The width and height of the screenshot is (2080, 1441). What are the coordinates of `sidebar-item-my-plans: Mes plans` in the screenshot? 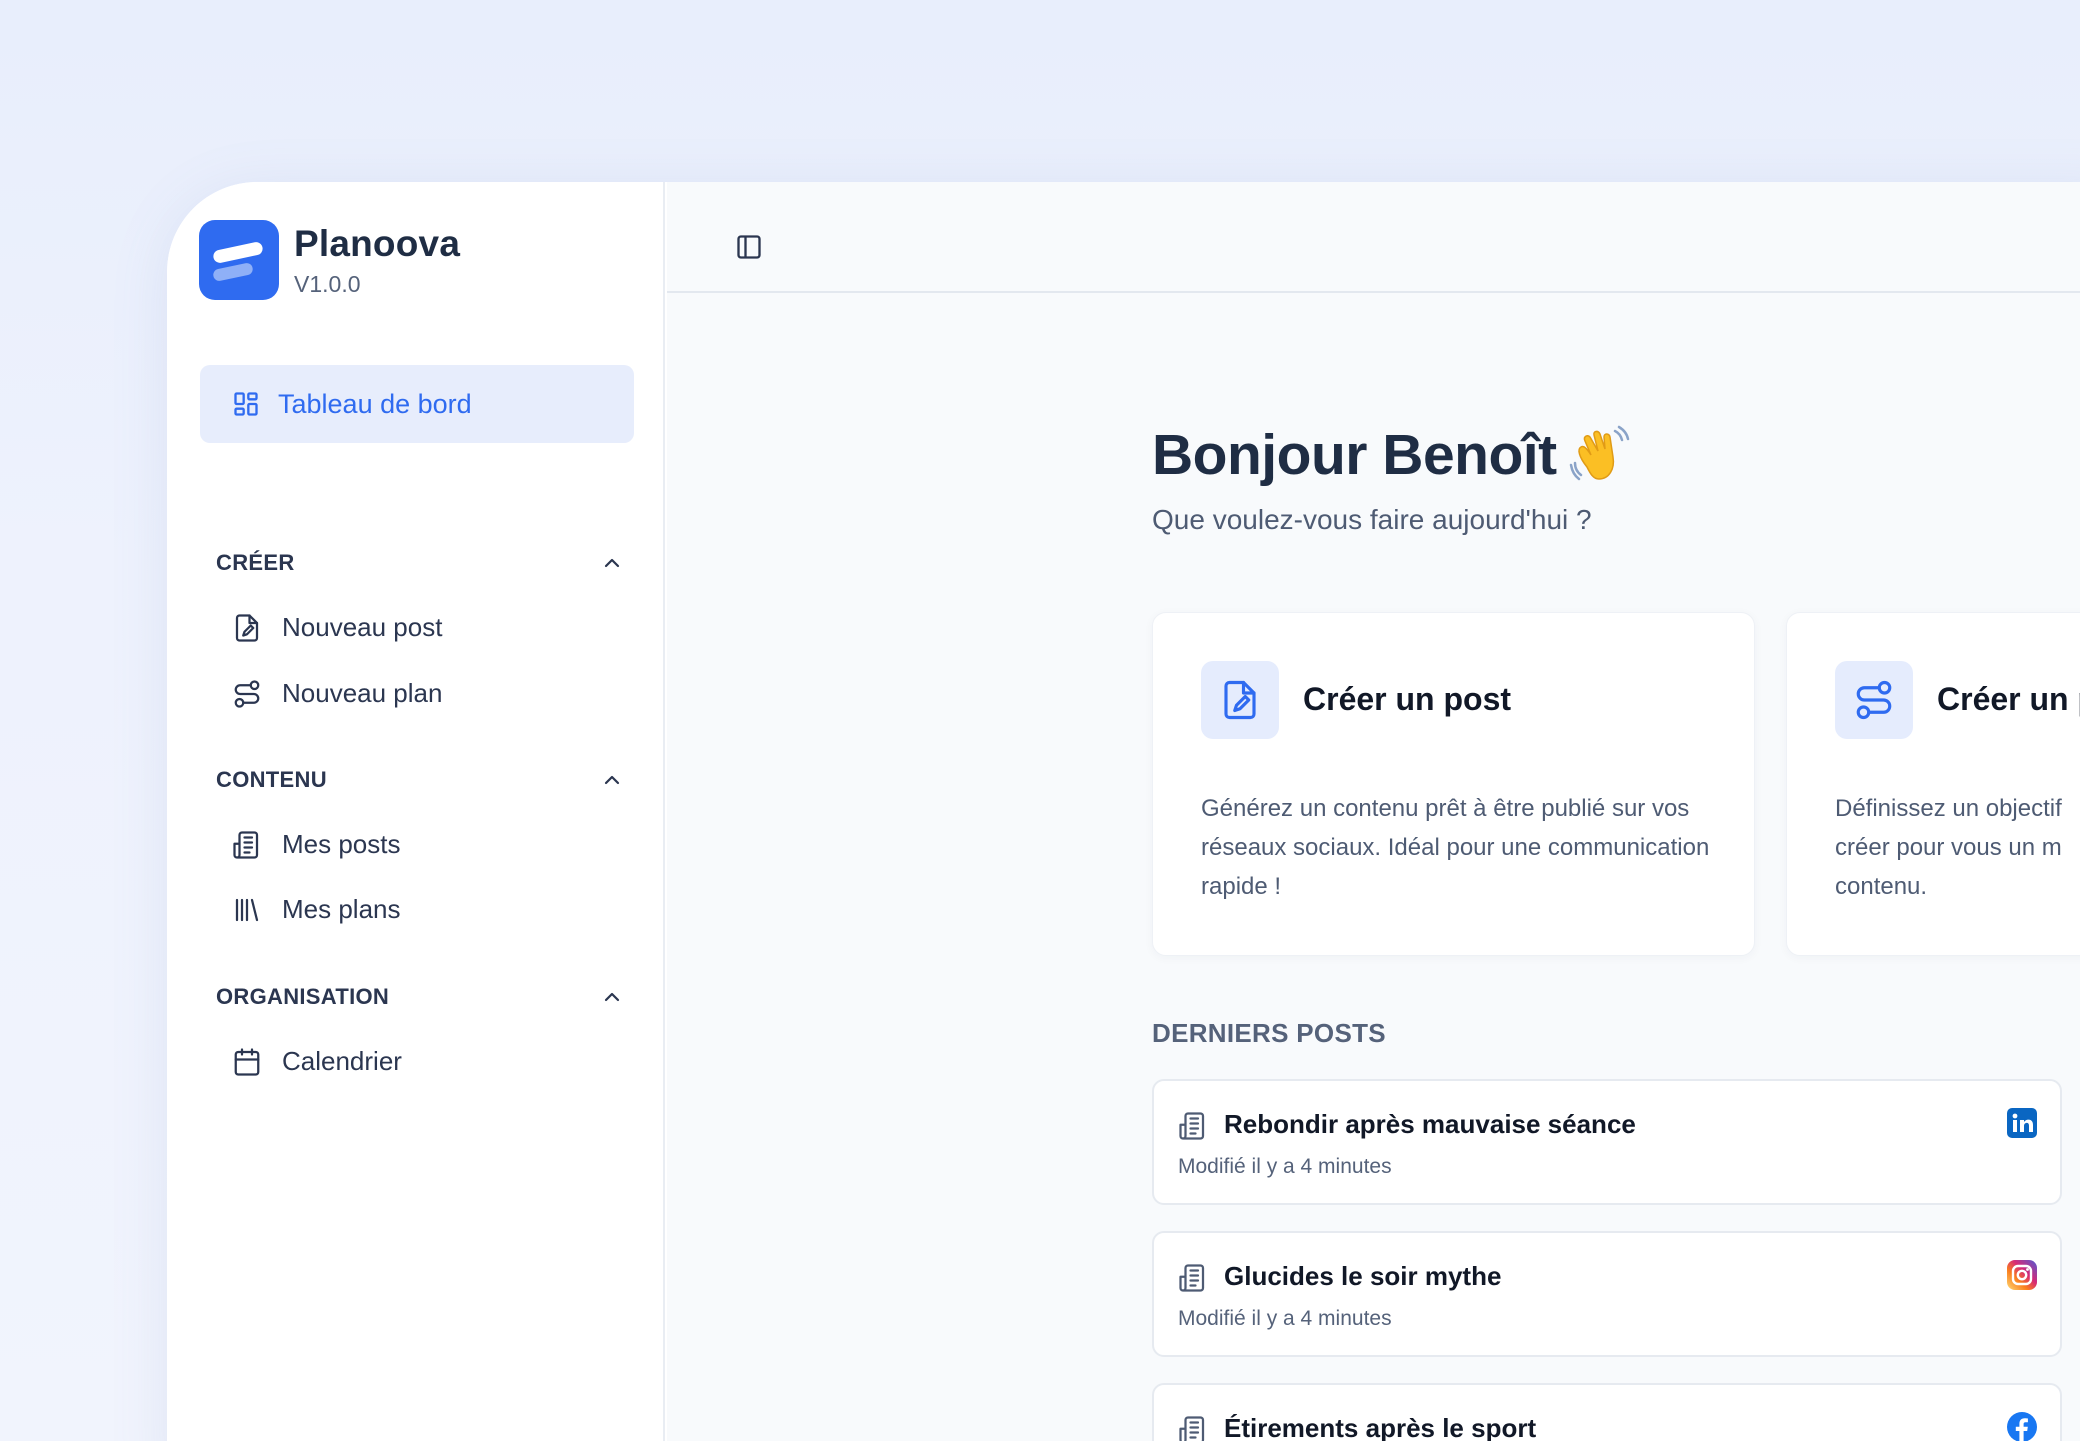 It's located at (316, 909).